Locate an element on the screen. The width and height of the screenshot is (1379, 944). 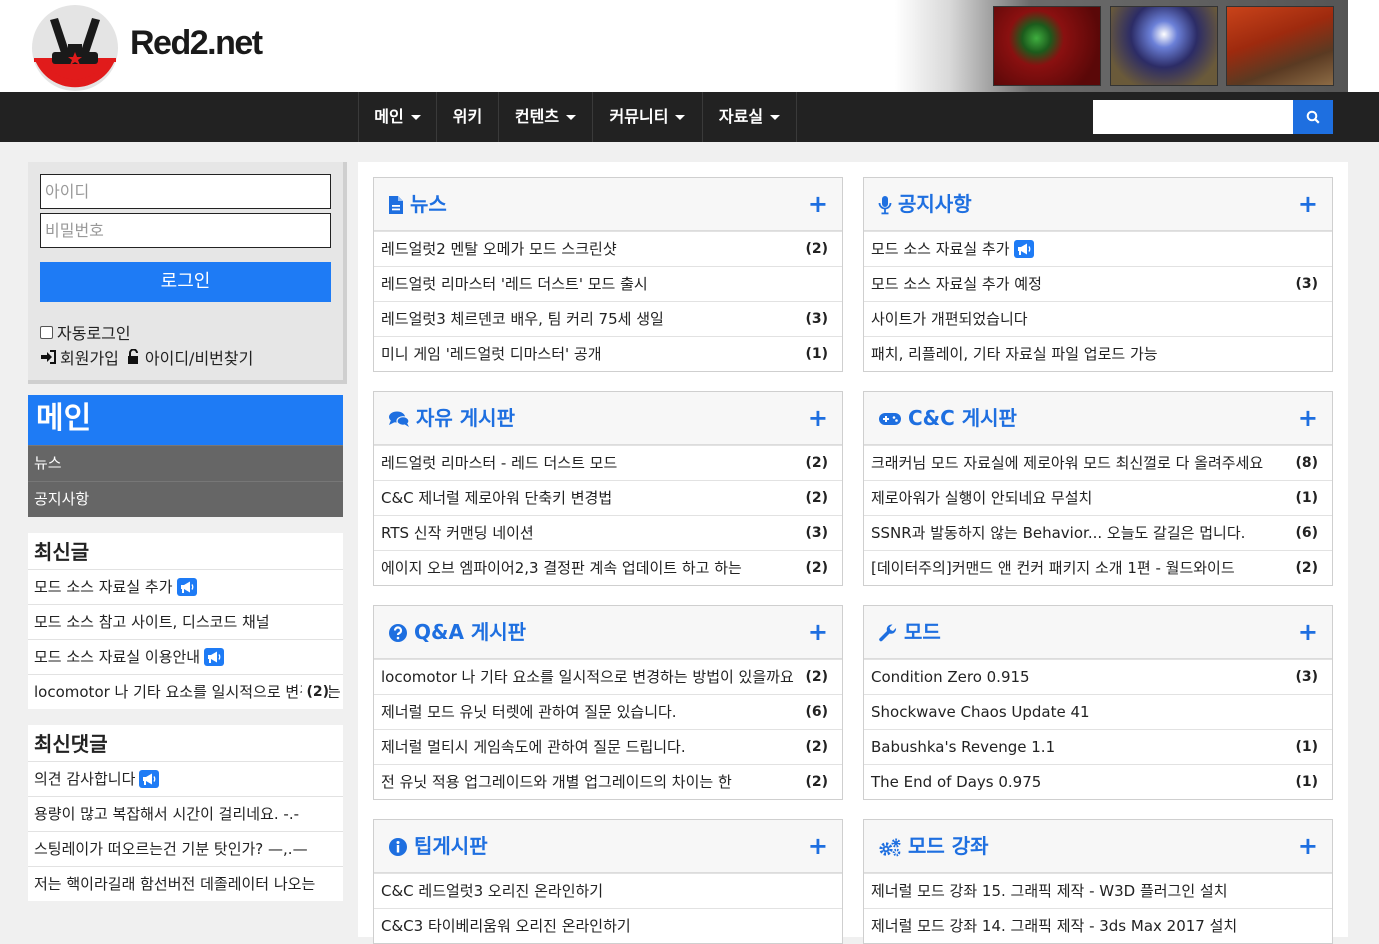
panel-title-link: C&C 게시판 is located at coordinates (947, 418).